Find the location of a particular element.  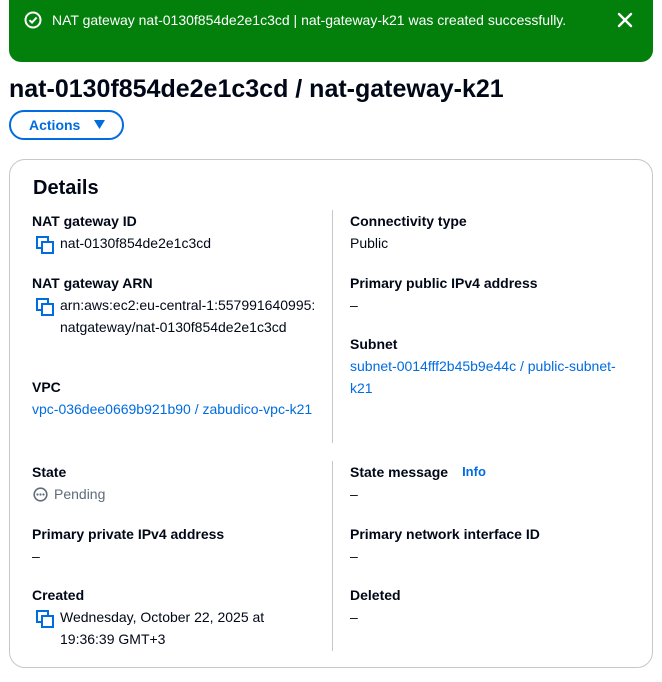

success-check-icon is located at coordinates (33, 20).